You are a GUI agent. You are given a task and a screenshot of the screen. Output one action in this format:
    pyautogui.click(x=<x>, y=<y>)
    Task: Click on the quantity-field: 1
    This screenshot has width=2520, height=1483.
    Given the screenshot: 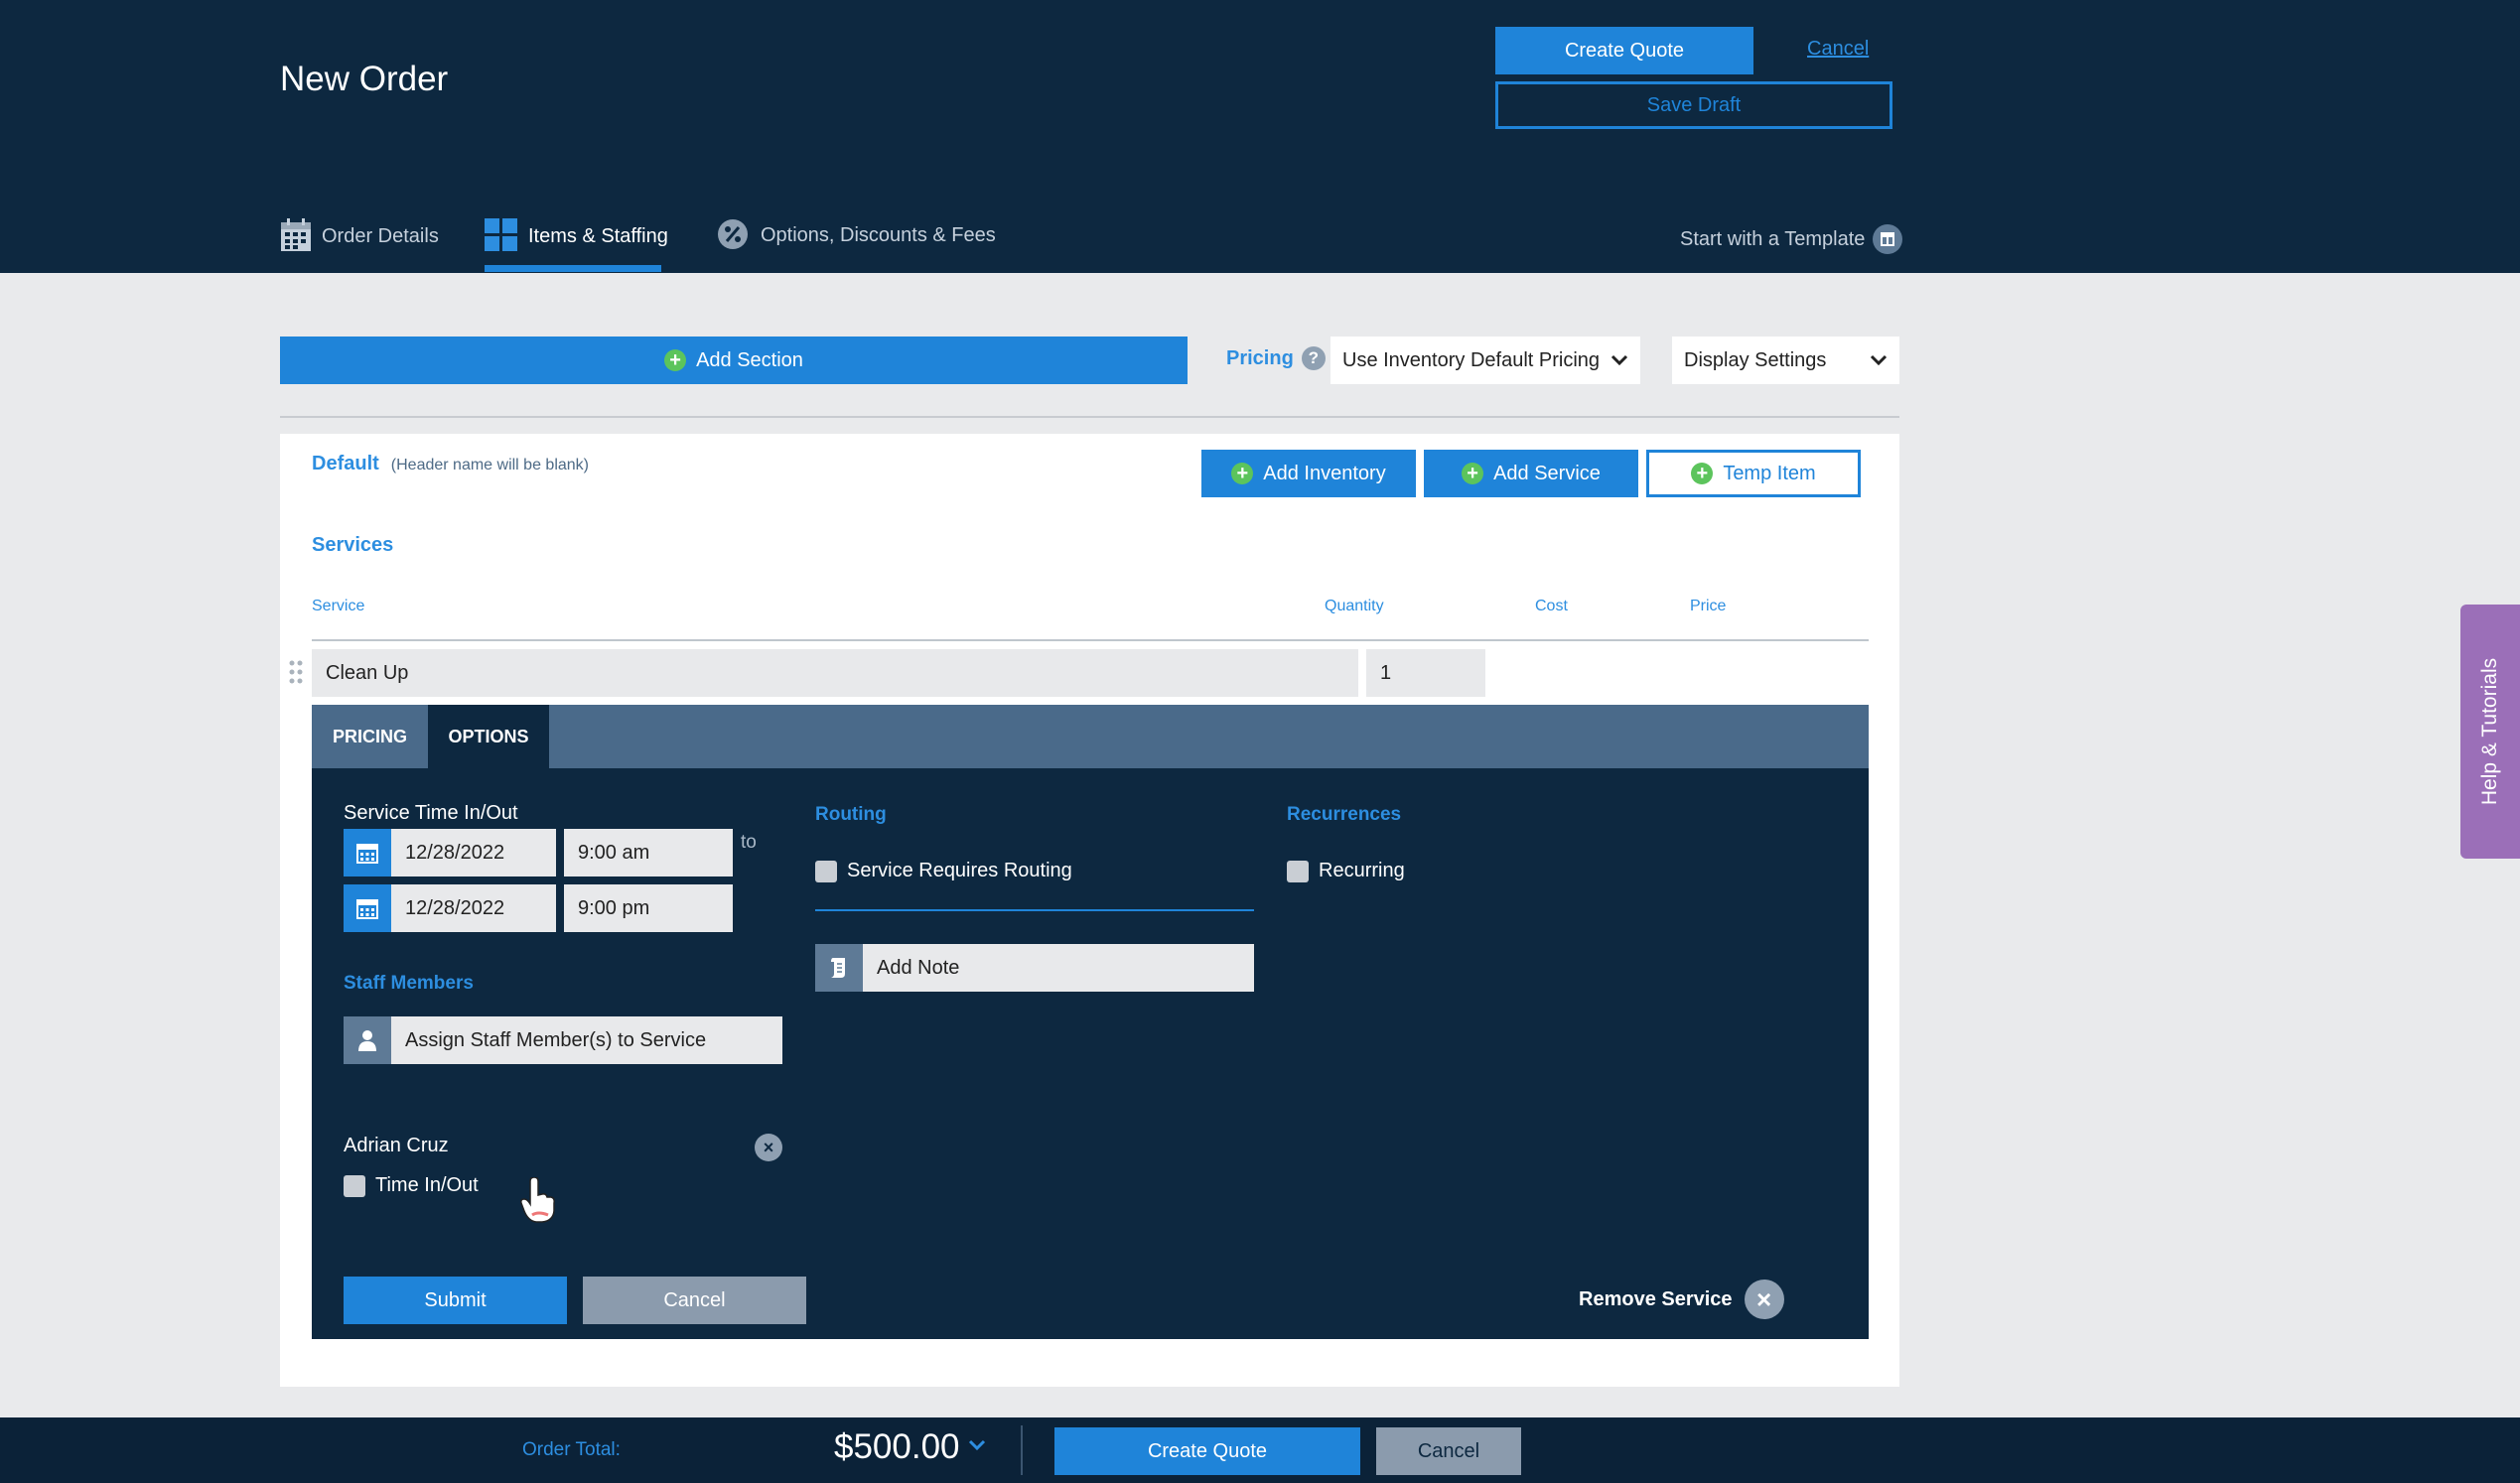 What is the action you would take?
    pyautogui.click(x=1425, y=673)
    